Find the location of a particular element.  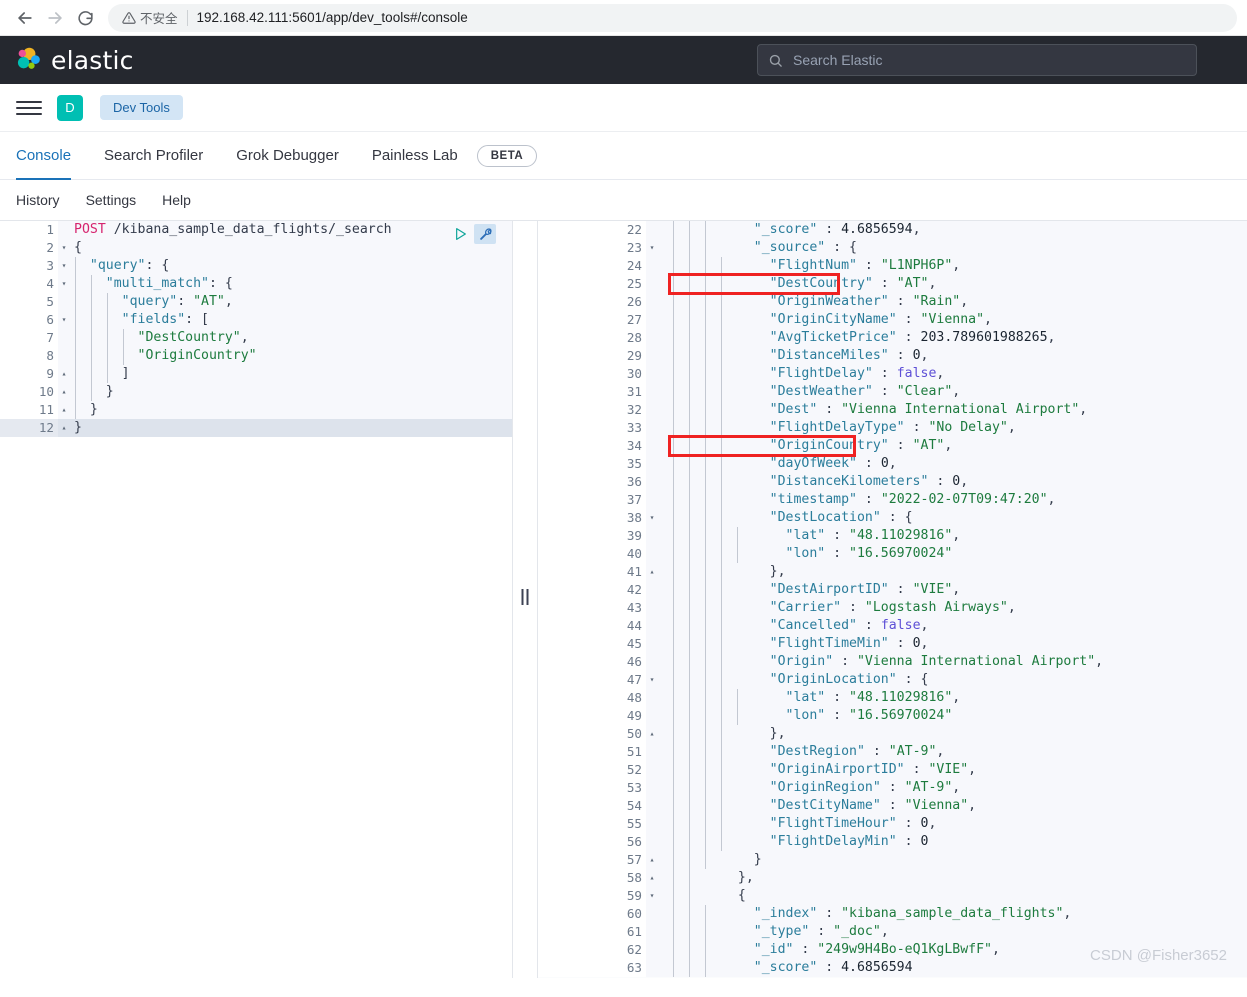

play-triangle-icon is located at coordinates (460, 234).